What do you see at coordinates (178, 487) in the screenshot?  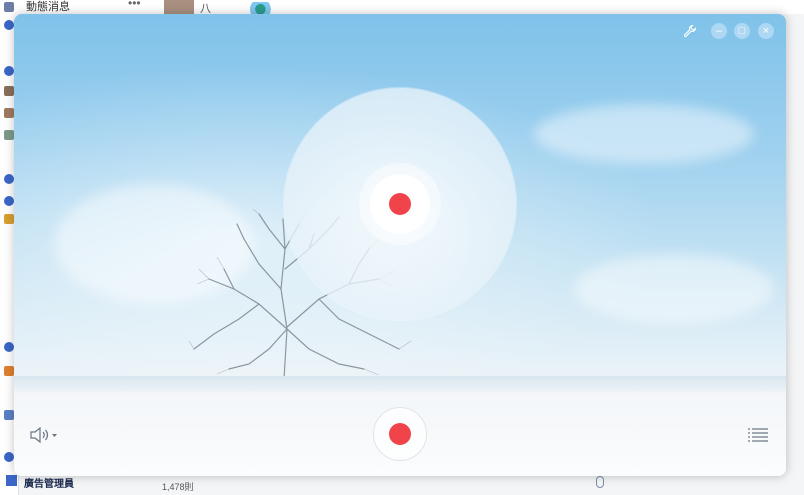 I see `post-count: 1,478則` at bounding box center [178, 487].